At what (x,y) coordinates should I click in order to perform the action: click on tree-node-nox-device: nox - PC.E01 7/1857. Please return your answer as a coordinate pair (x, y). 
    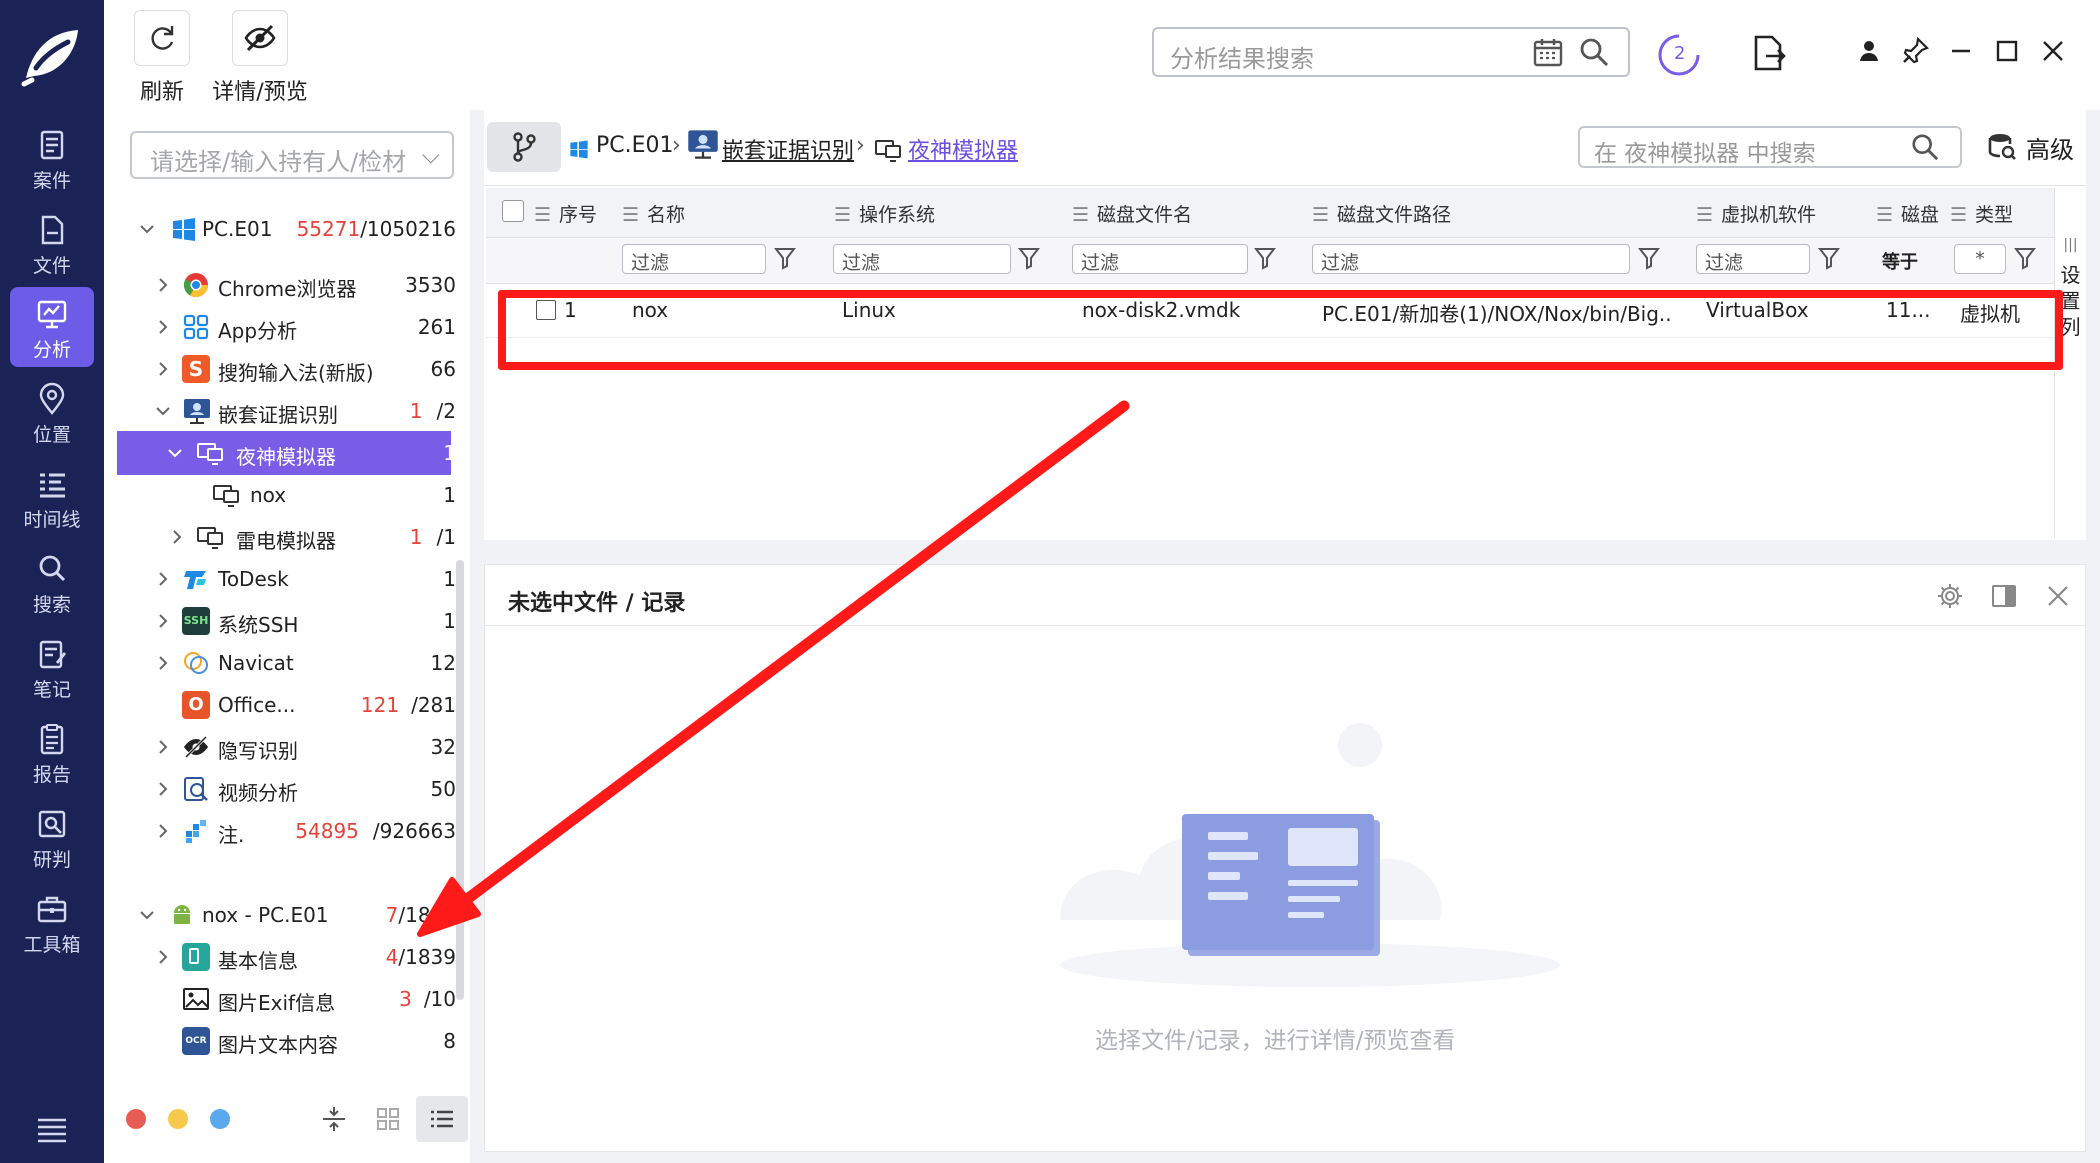
    Looking at the image, I should click on (280, 915).